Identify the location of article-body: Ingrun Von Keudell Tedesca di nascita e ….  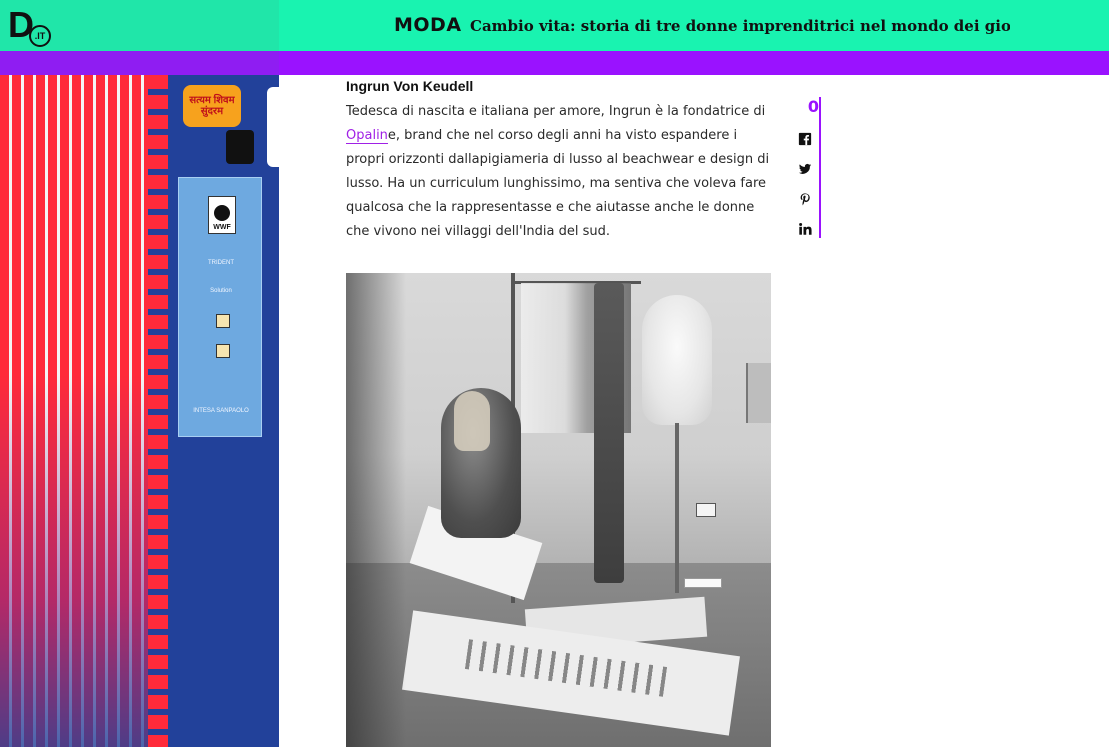
(558, 161).